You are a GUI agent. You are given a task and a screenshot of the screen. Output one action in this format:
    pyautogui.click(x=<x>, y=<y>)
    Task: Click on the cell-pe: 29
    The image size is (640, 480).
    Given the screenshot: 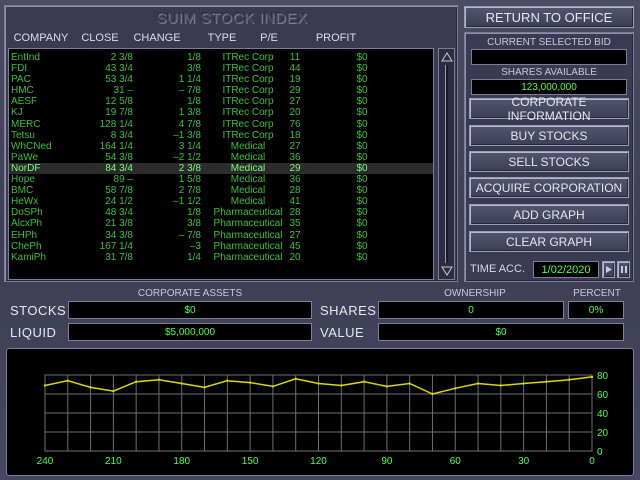 What is the action you would take?
    pyautogui.click(x=295, y=91)
    